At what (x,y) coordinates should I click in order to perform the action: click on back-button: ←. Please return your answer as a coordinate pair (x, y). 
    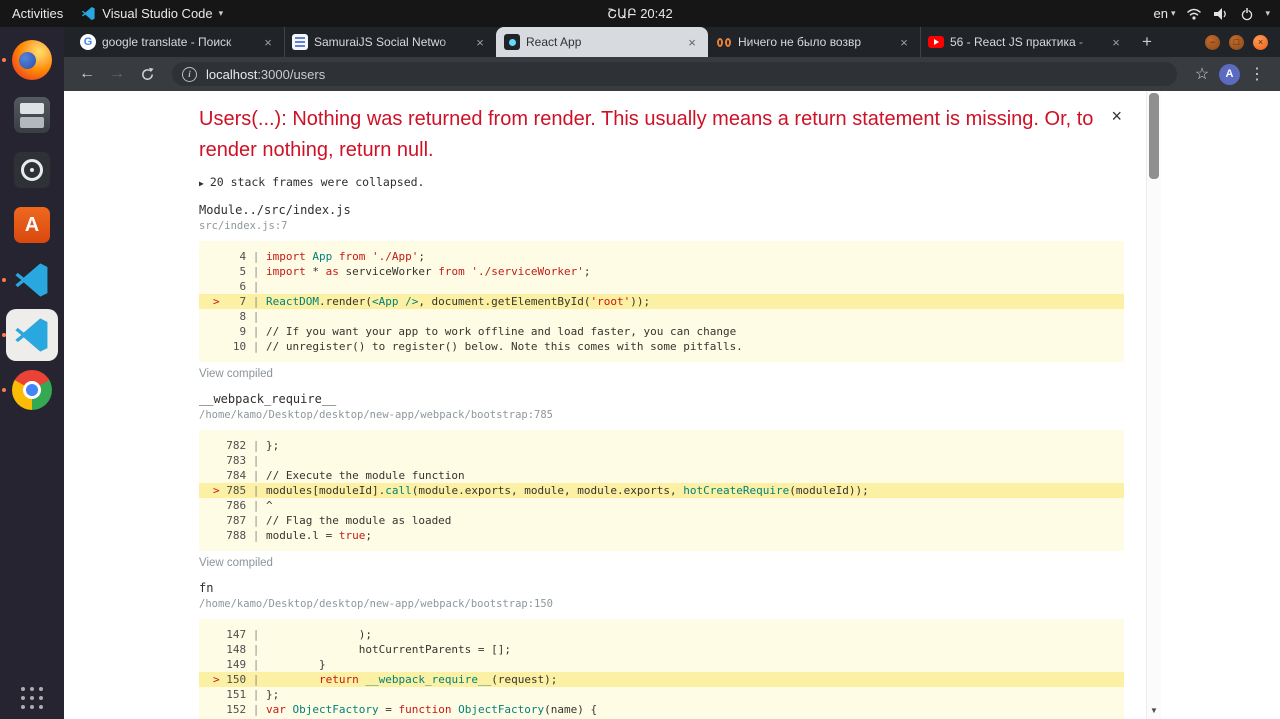
    Looking at the image, I should click on (87, 74).